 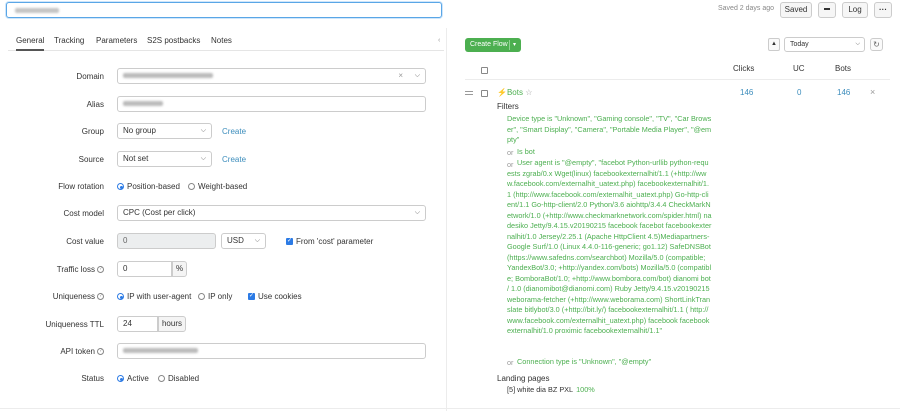 What do you see at coordinates (271, 104) in the screenshot?
I see `alias-input` at bounding box center [271, 104].